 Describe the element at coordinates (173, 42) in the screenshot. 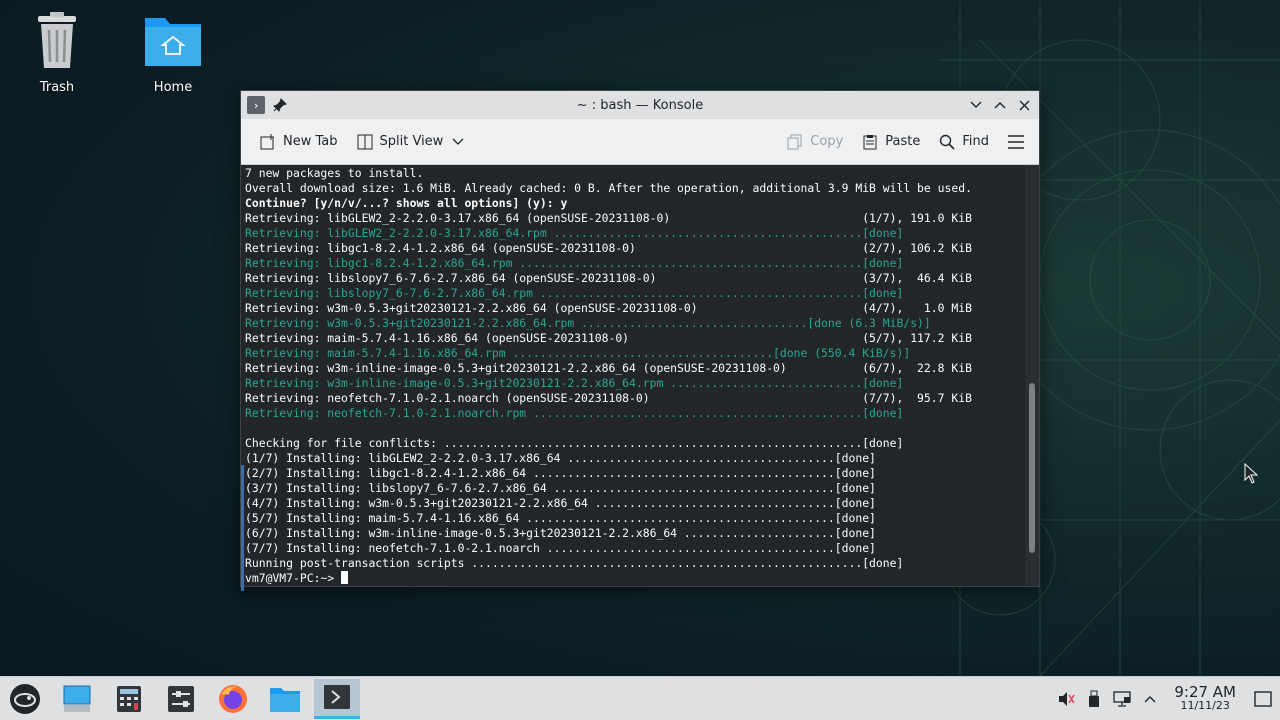

I see `home-folder-icon` at that location.